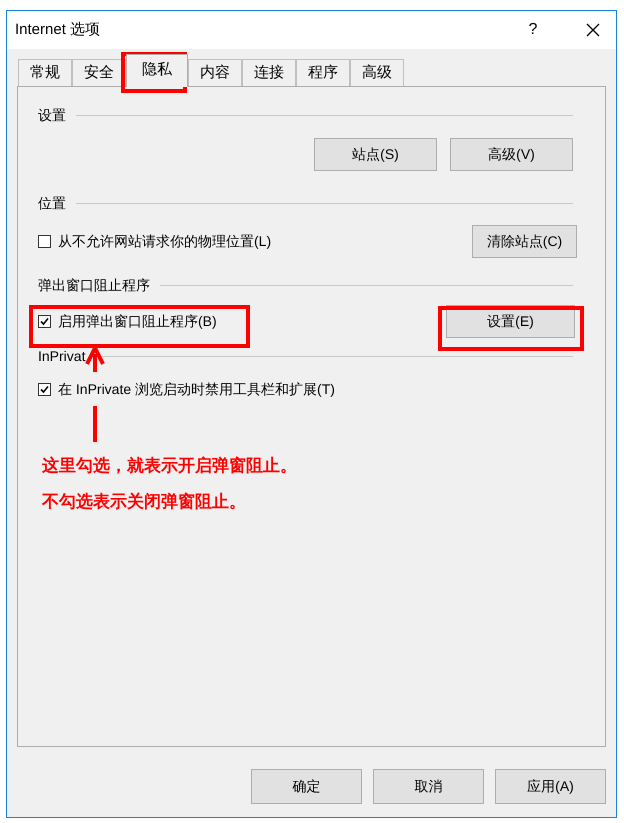 This screenshot has height=823, width=624. Describe the element at coordinates (137, 321) in the screenshot. I see `checkbox-label: 启用弹出窗口阻止程序(B)` at that location.